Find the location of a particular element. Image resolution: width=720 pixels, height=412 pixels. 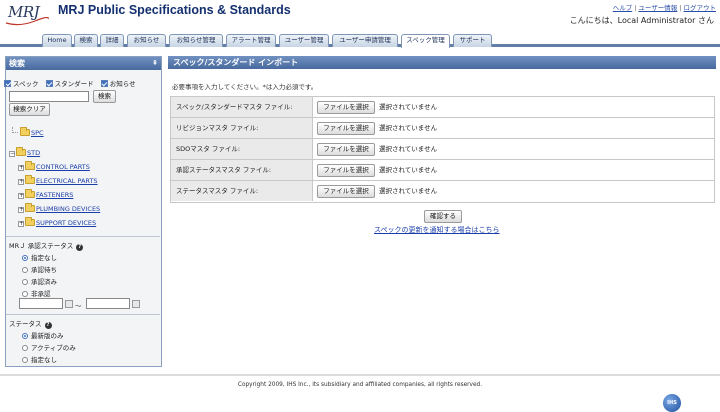

radio-approval-pending: 承認待ち is located at coordinates (39, 269).